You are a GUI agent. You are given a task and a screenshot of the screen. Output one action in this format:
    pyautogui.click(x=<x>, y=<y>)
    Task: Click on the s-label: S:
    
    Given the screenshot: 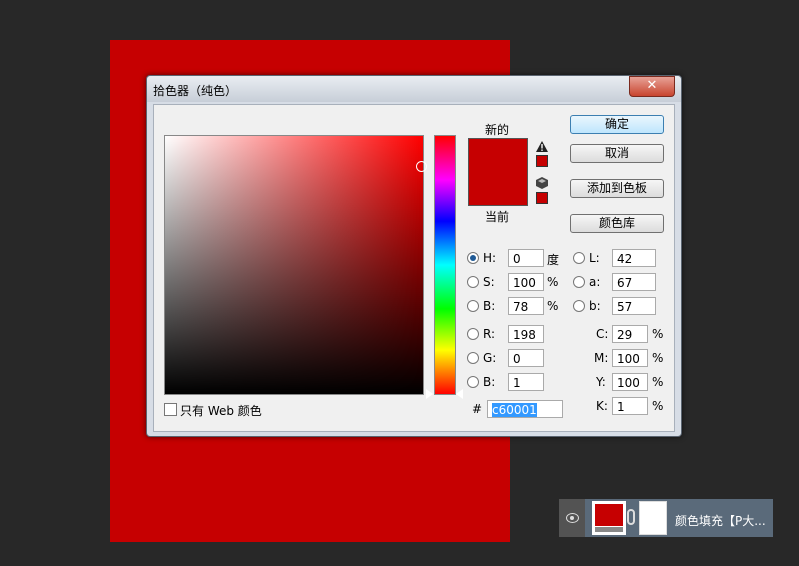 What is the action you would take?
    pyautogui.click(x=489, y=282)
    